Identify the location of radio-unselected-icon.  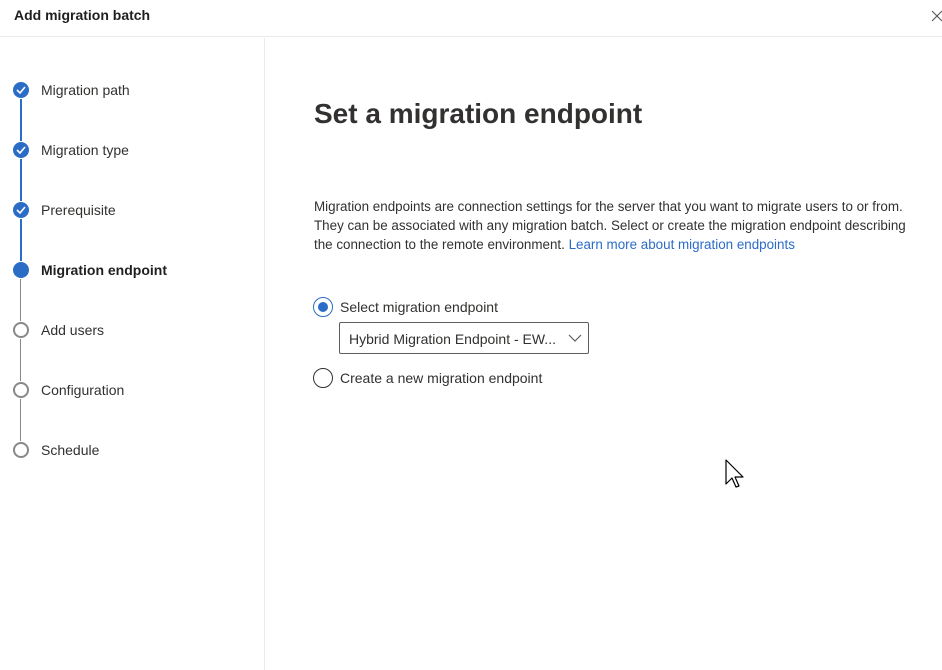
(323, 378).